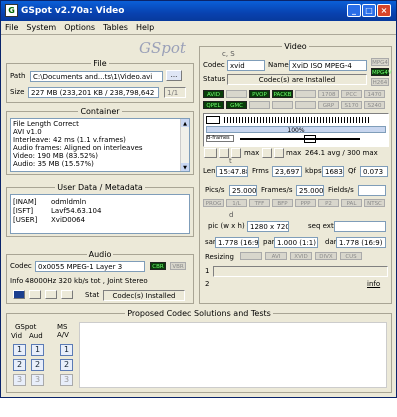  What do you see at coordinates (224, 153) in the screenshot?
I see `graph-left-button` at bounding box center [224, 153].